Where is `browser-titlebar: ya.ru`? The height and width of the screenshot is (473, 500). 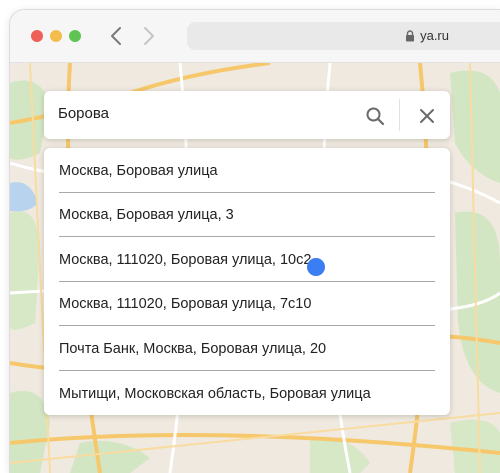 browser-titlebar: ya.ru is located at coordinates (255, 36).